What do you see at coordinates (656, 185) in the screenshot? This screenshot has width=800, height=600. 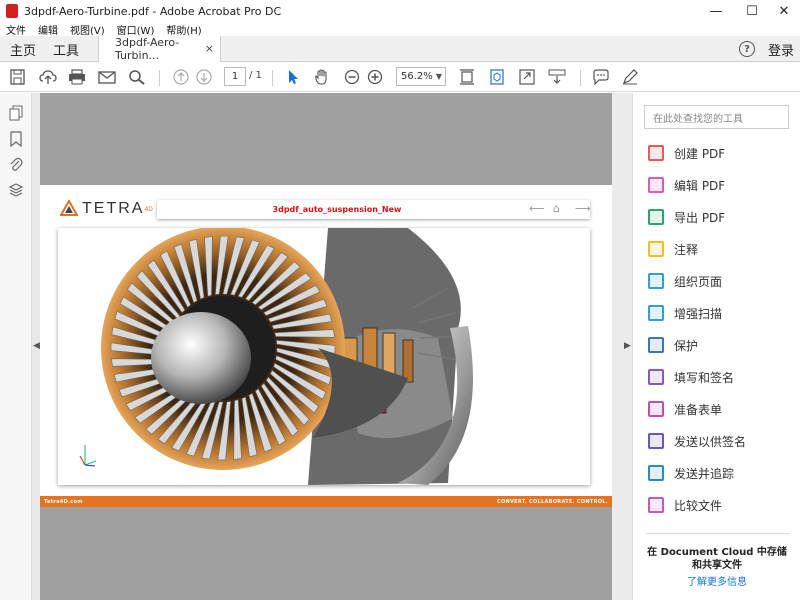 I see `edit-pdf-icon` at bounding box center [656, 185].